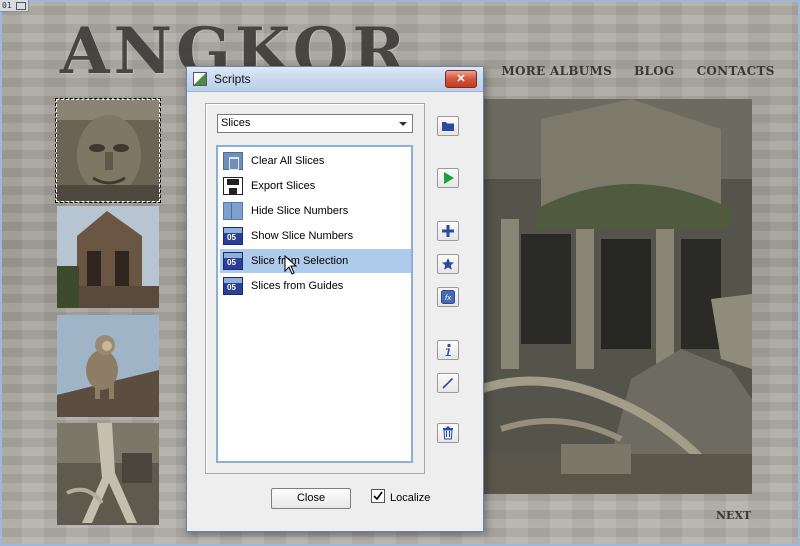 Image resolution: width=800 pixels, height=546 pixels. I want to click on floppy-disk-icon, so click(233, 186).